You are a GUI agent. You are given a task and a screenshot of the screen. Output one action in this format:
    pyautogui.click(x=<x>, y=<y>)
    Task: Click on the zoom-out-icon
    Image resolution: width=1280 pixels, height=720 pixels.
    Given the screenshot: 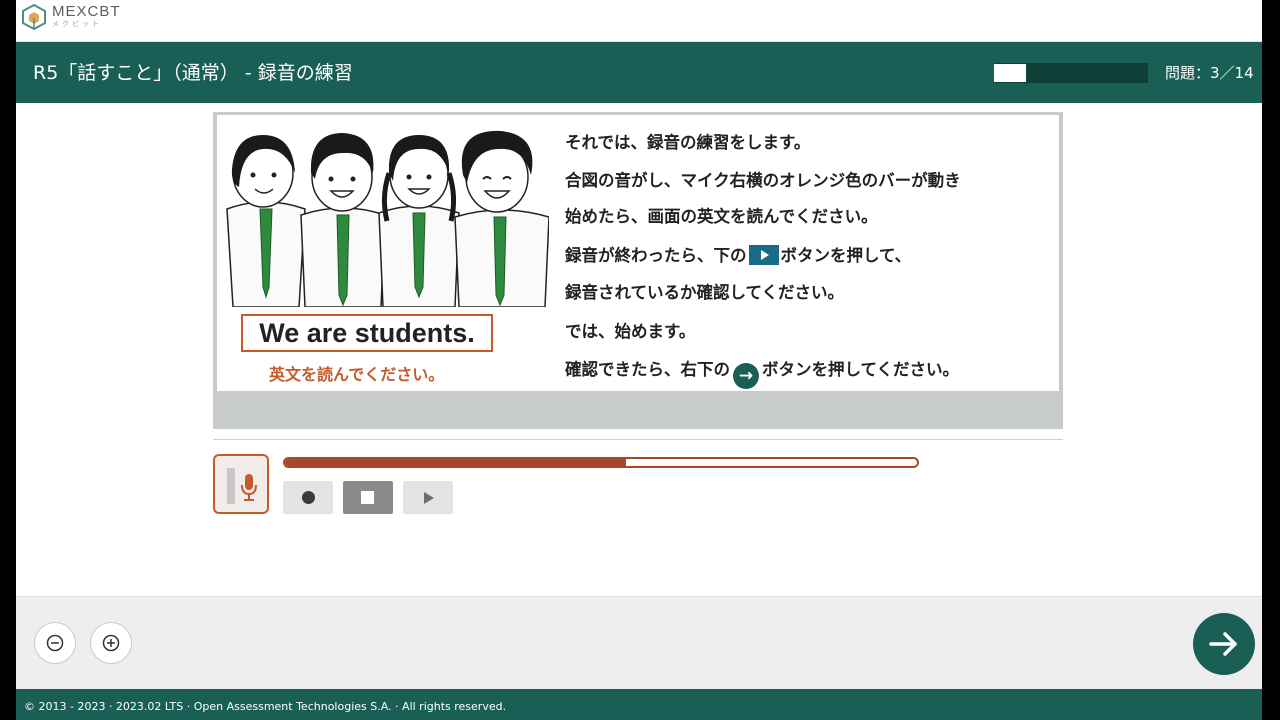 What is the action you would take?
    pyautogui.click(x=55, y=643)
    